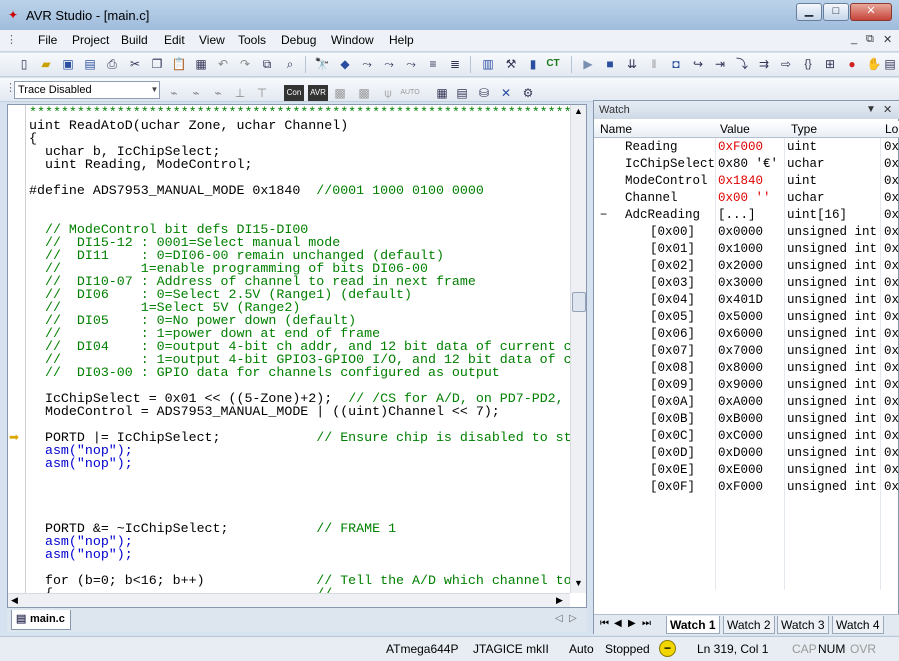 The image size is (899, 661). Describe the element at coordinates (891, 129) in the screenshot. I see `col-location: Lo` at that location.